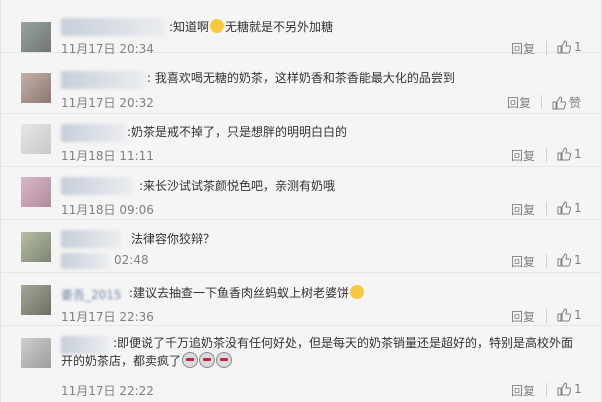  What do you see at coordinates (85, 261) in the screenshot?
I see `timestamp-date-blurred` at bounding box center [85, 261].